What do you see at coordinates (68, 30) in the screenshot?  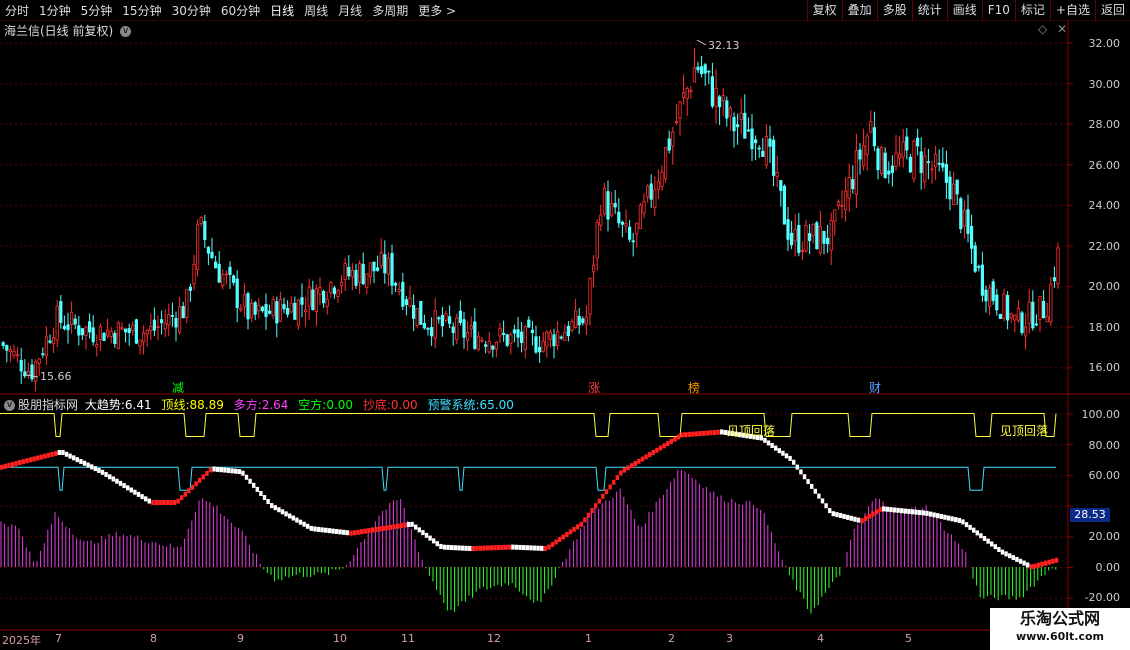 I see `main-chart-header: 海兰信(日线 前复权) v` at bounding box center [68, 30].